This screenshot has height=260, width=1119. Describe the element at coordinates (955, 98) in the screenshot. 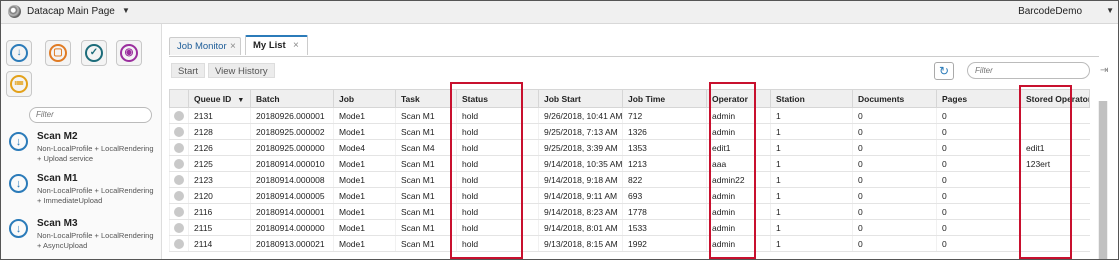

I see `column-header-label: Pages` at that location.